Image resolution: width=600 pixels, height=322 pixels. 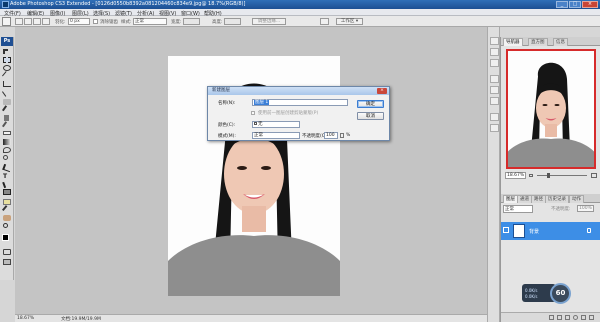 I want to click on eraser-tool-icon, so click(x=7, y=134).